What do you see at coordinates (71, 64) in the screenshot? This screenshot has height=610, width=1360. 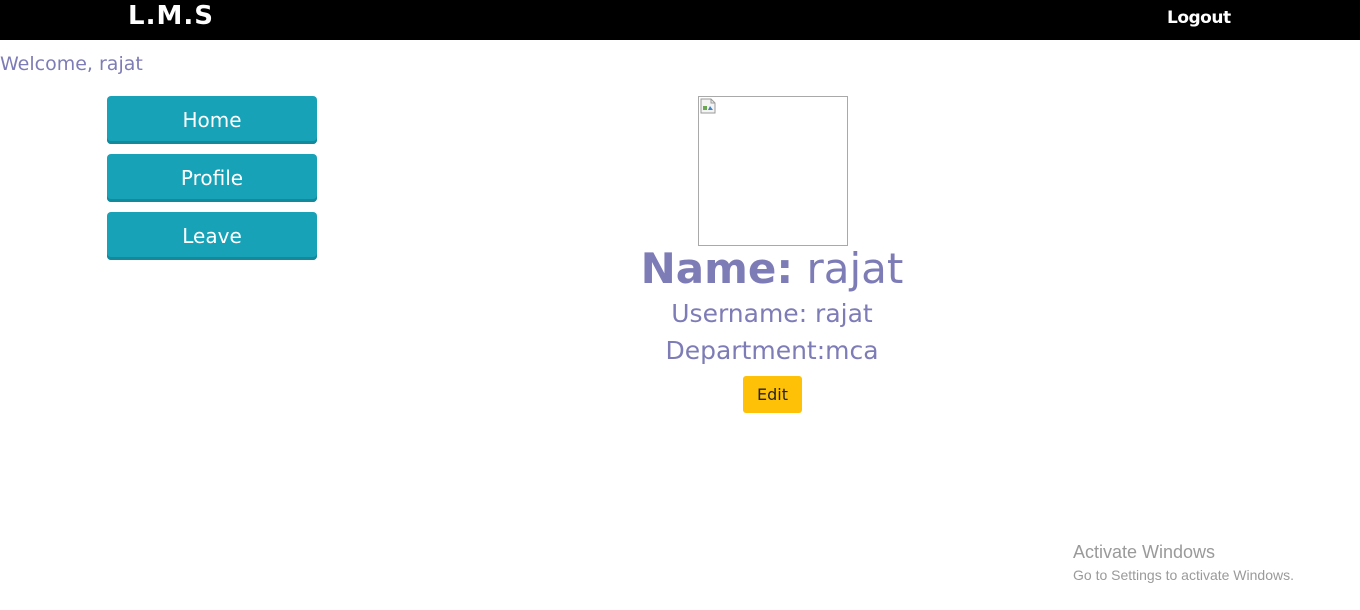 I see `welcome-message: Welcome, rajat` at bounding box center [71, 64].